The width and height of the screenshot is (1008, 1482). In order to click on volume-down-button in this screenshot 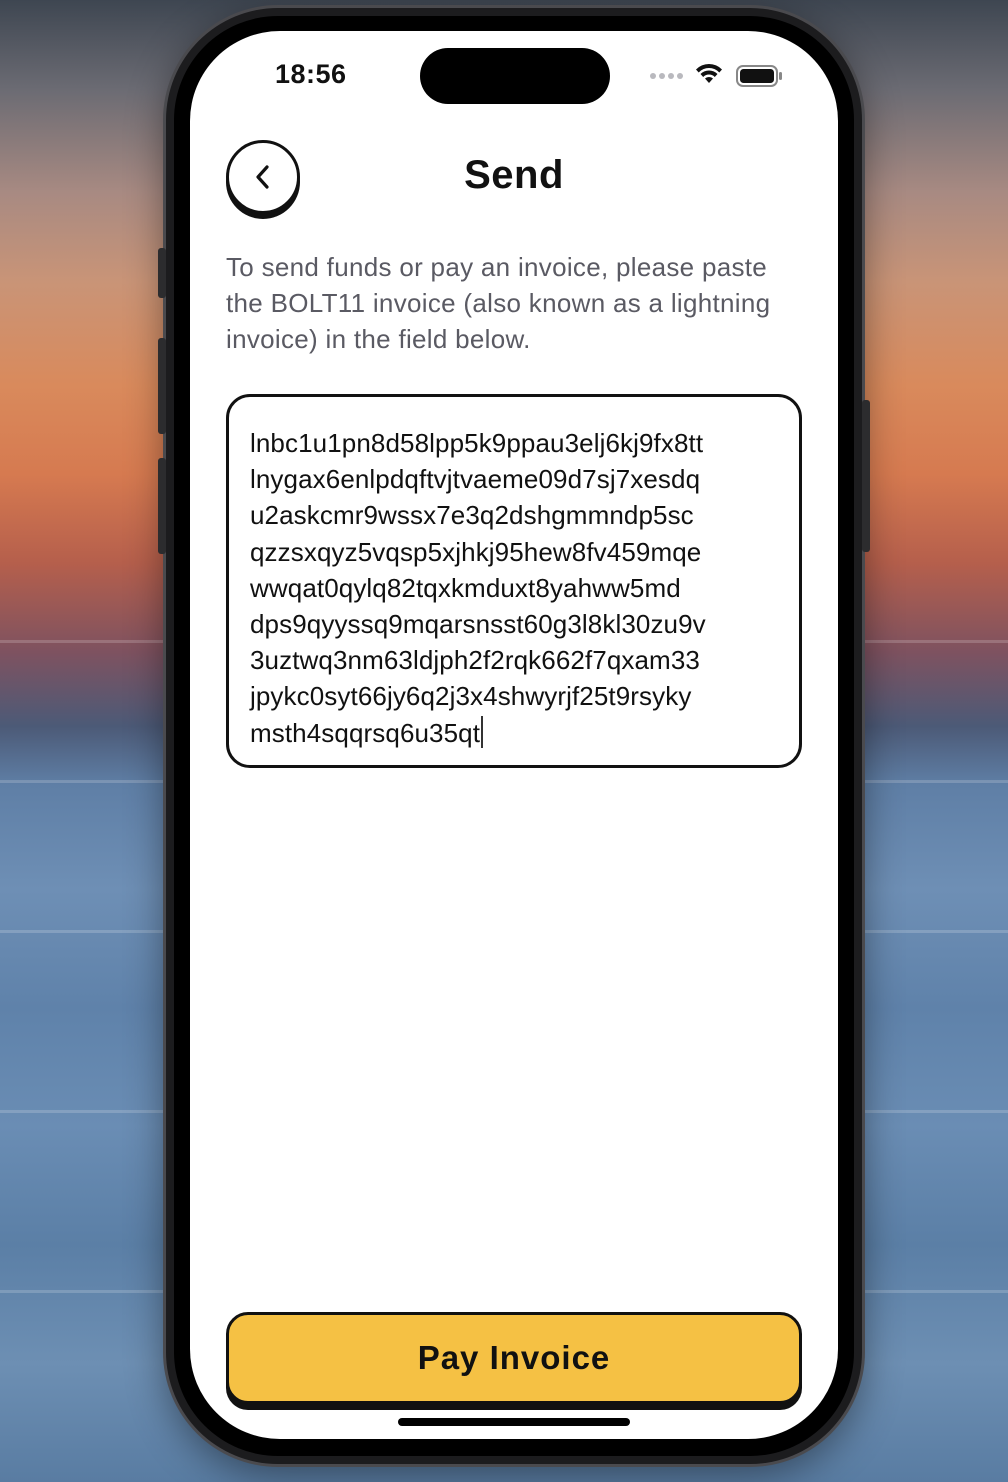, I will do `click(162, 506)`.